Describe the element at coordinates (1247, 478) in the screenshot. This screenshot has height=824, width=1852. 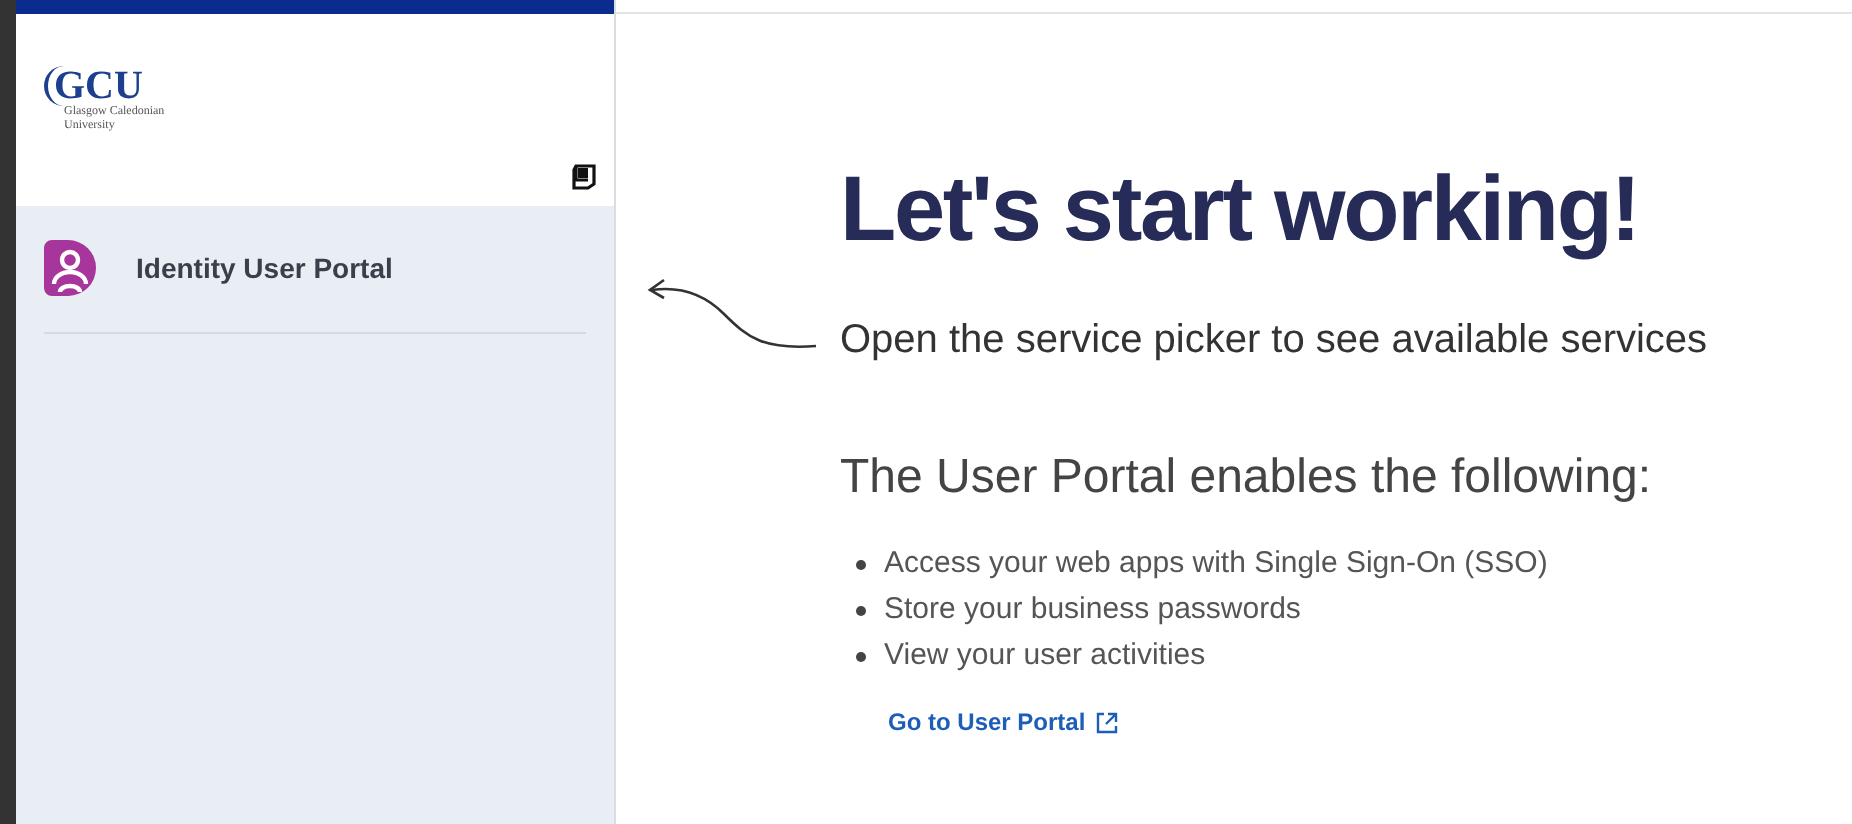
I see `section-title: The User Portal enables the following:` at that location.